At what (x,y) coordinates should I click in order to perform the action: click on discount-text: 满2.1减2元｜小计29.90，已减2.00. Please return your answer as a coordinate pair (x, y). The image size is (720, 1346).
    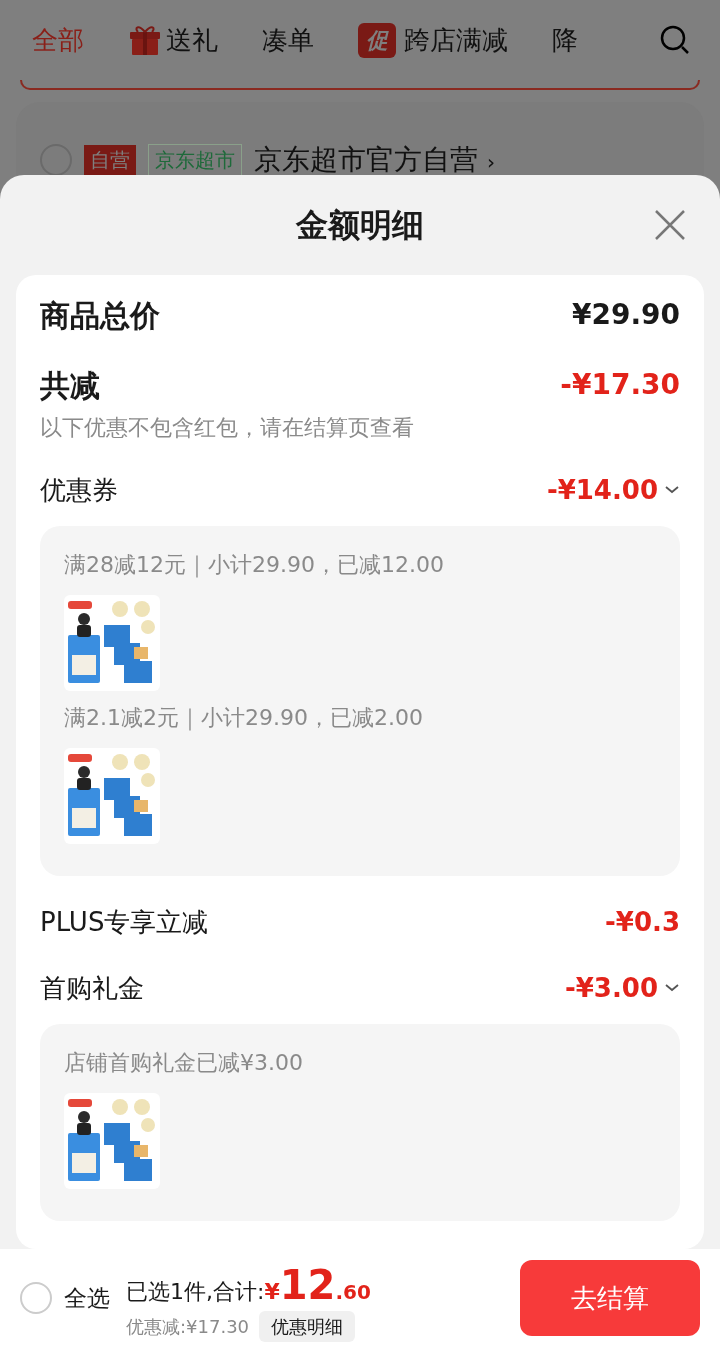
    Looking at the image, I should click on (244, 718).